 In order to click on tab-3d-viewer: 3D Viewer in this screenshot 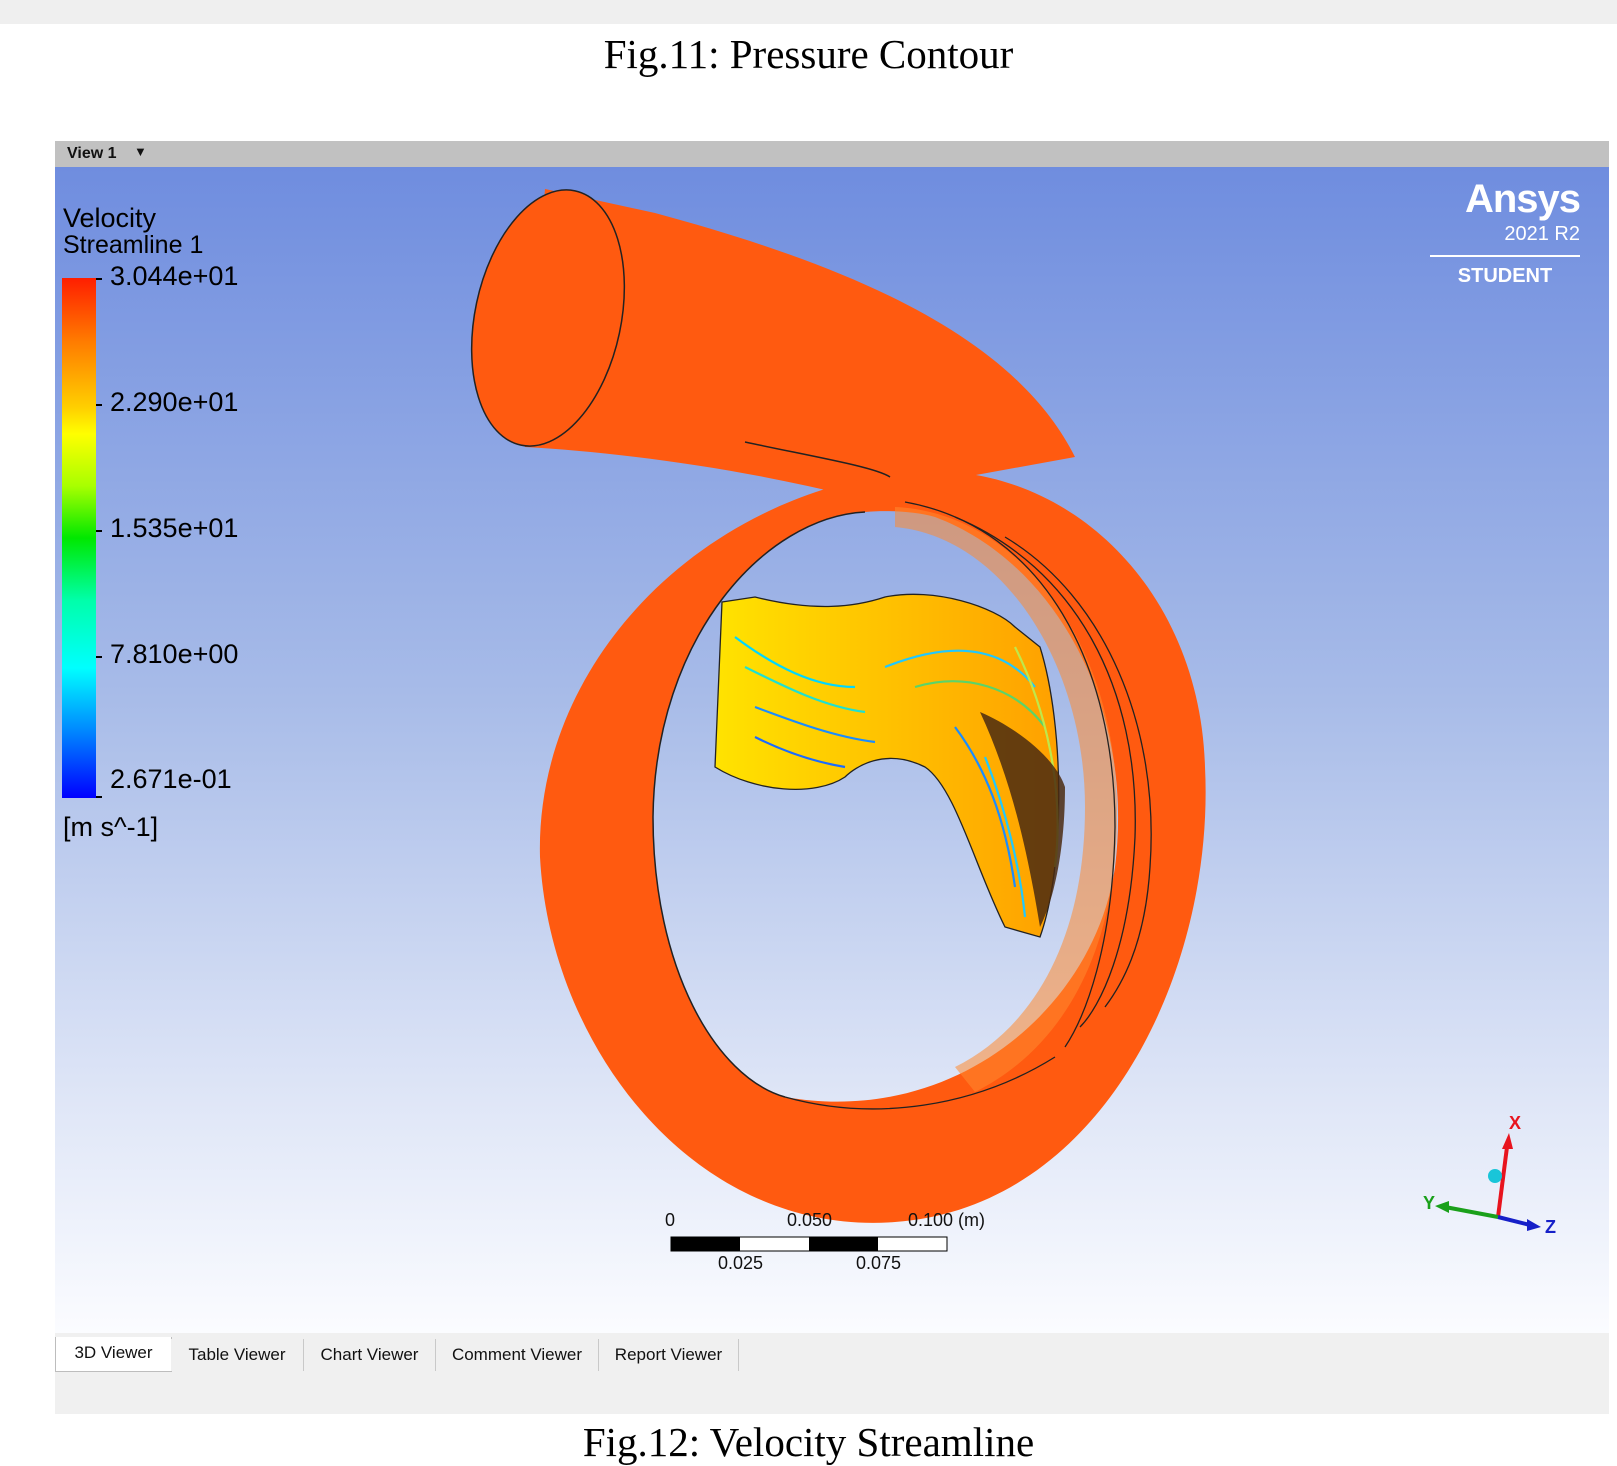, I will do `click(113, 1354)`.